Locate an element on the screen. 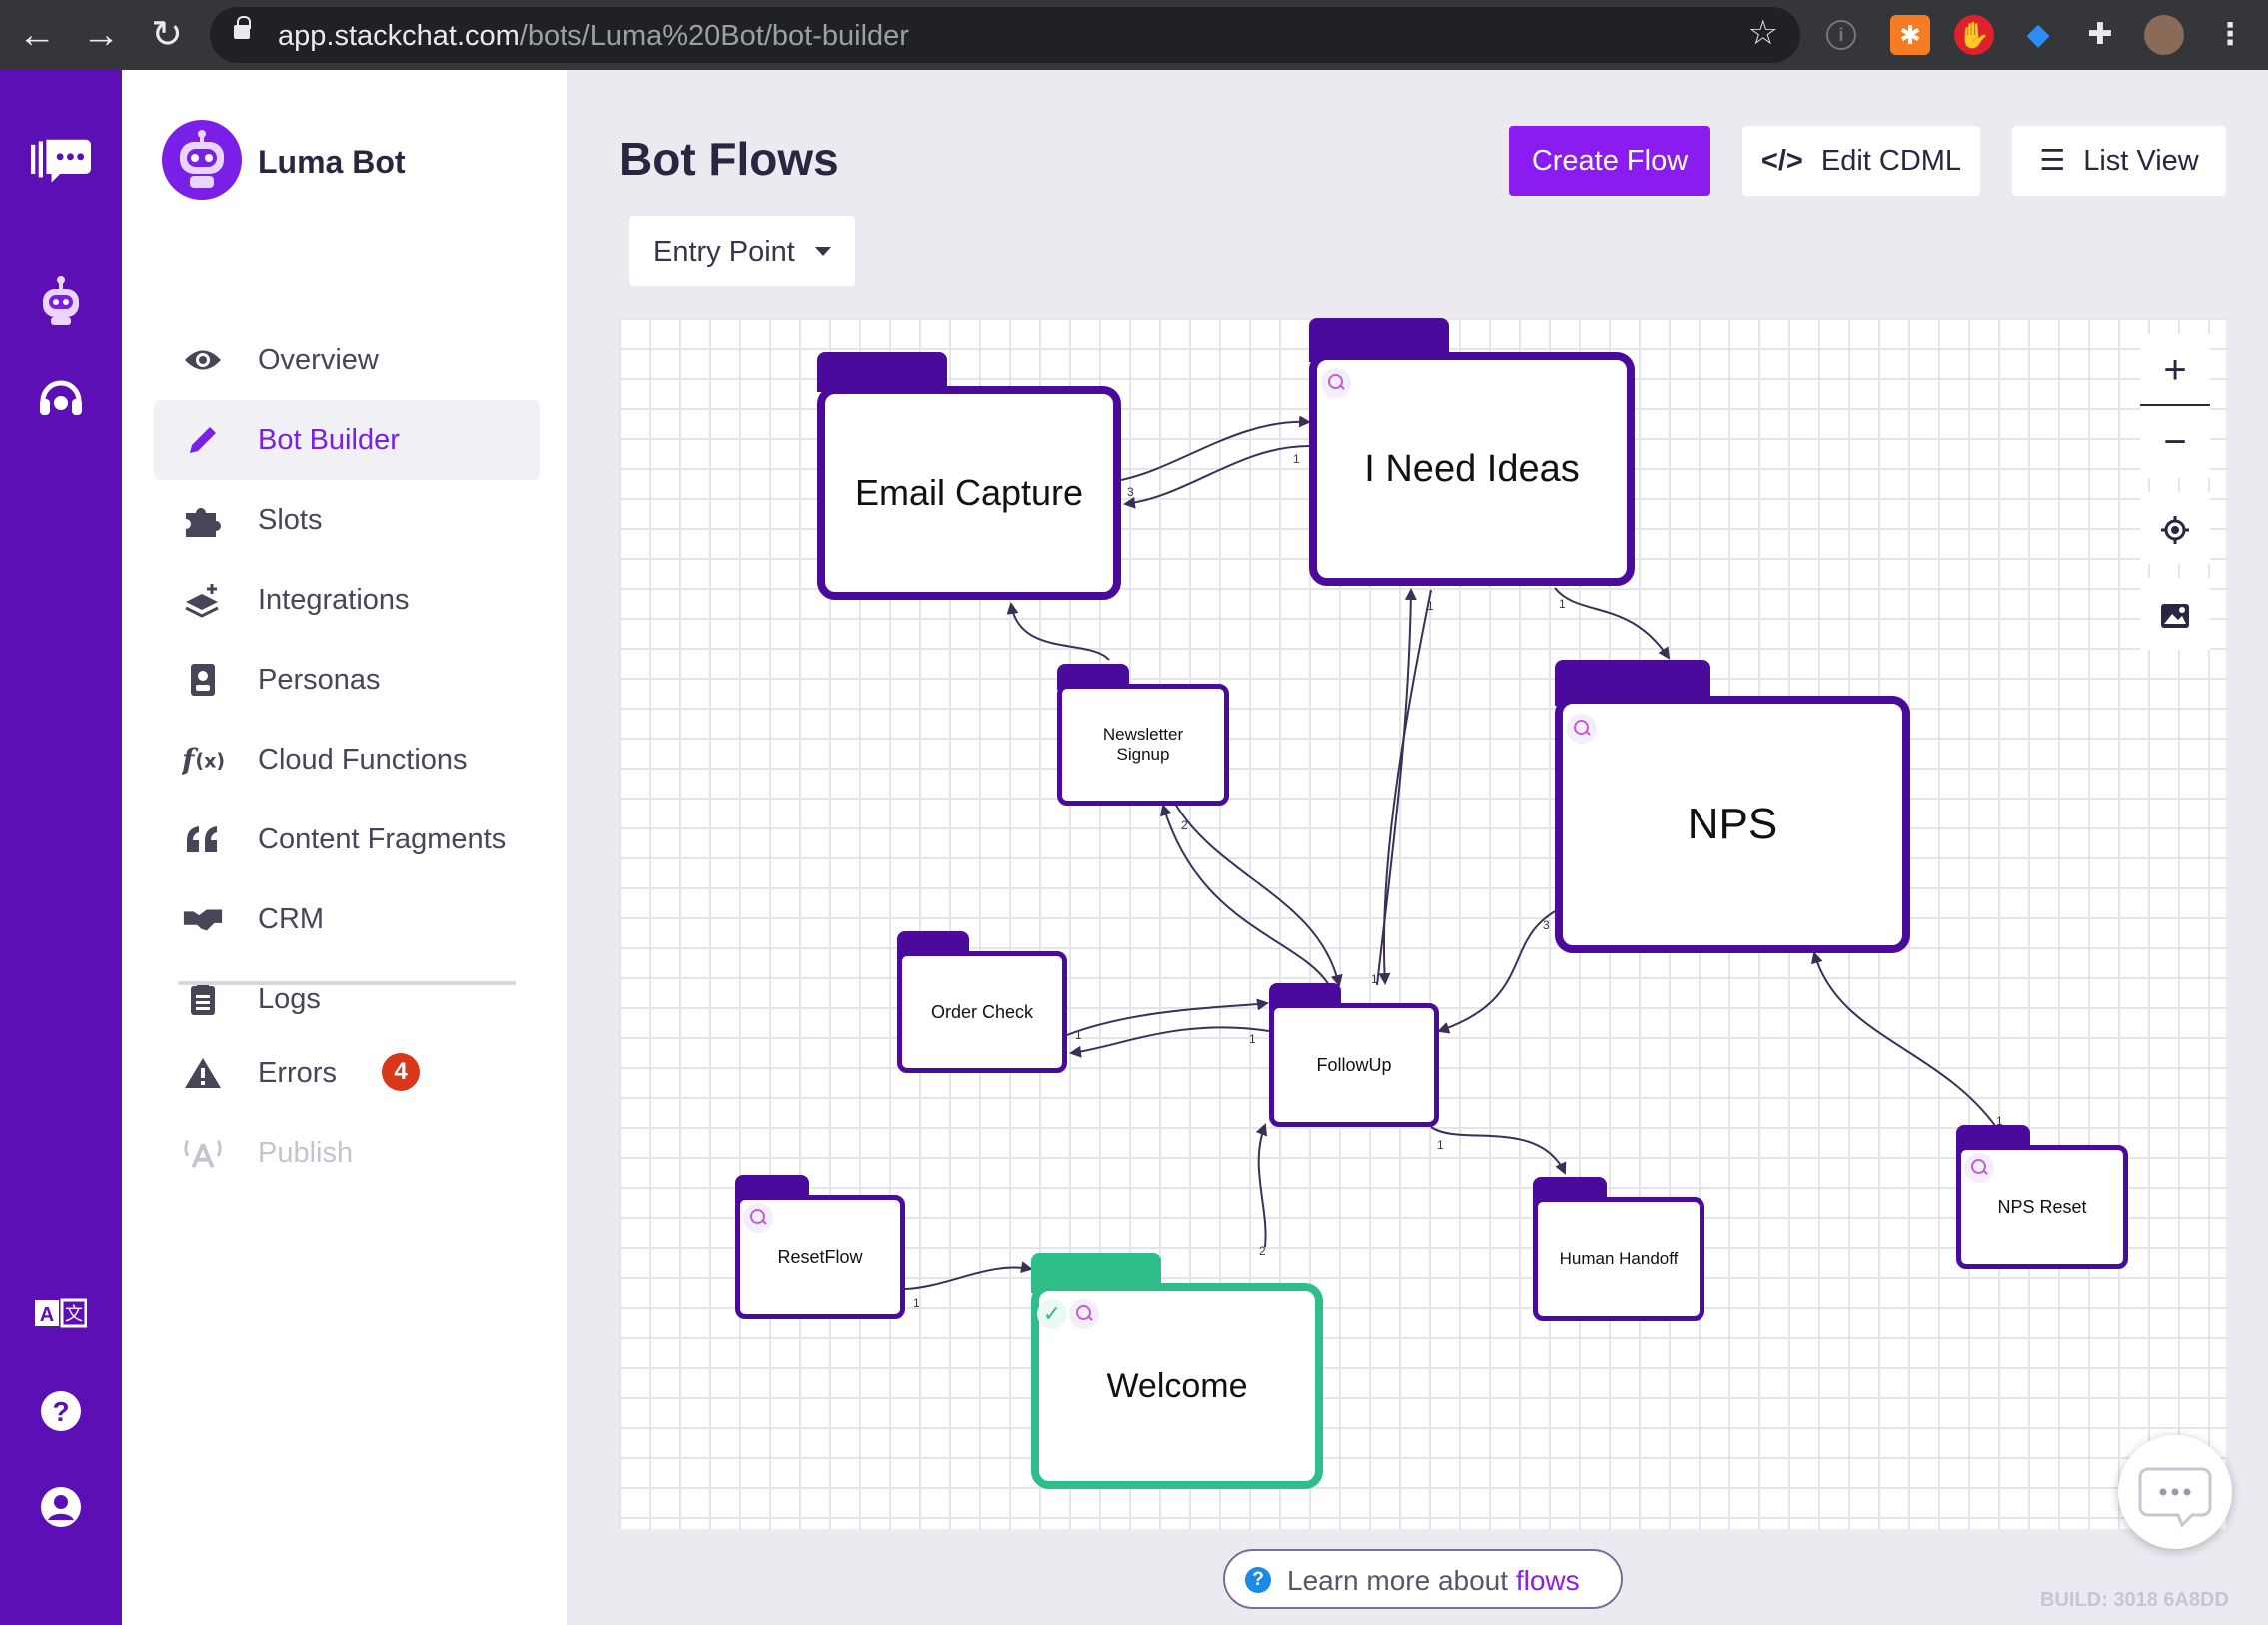  sidebar-item-integrations: Integrations is located at coordinates (347, 600).